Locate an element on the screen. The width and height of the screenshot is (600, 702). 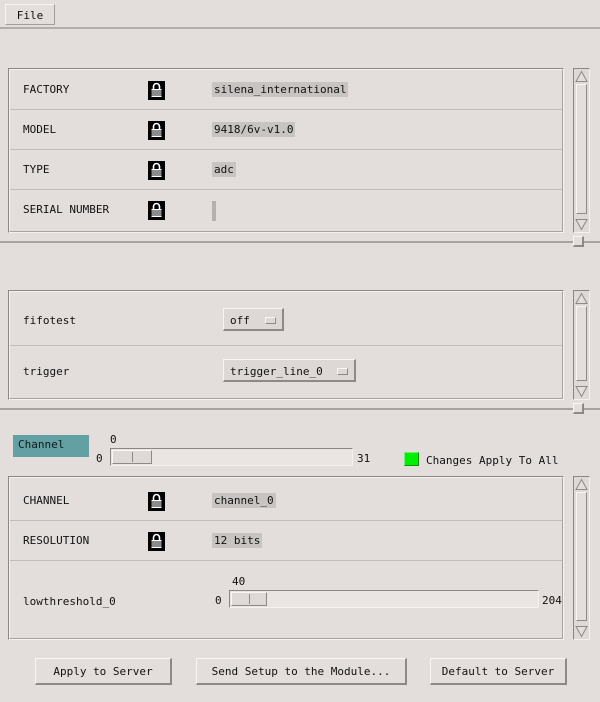
value-channel: channel_0 is located at coordinates (244, 500).